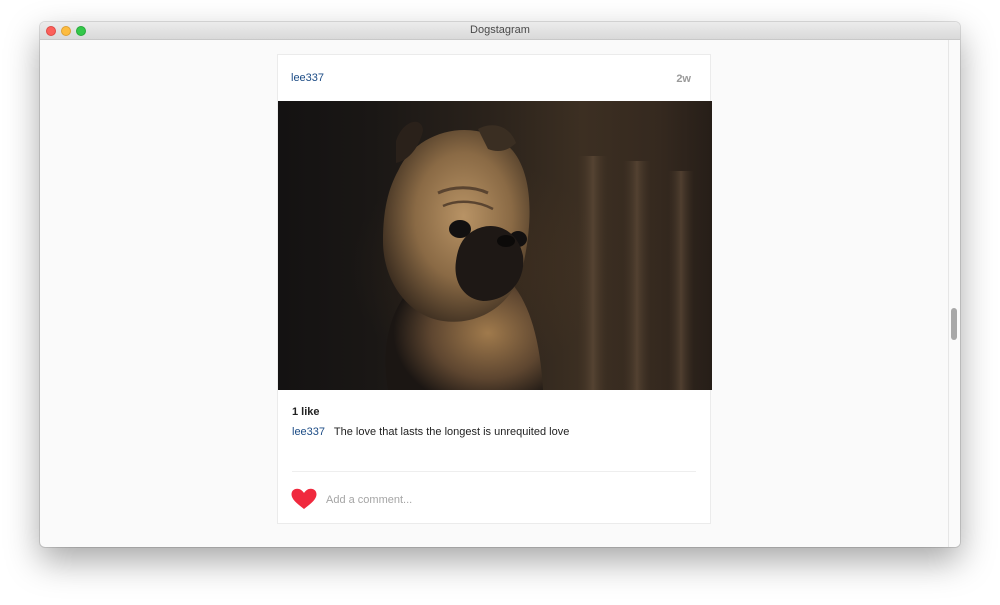  I want to click on comment-input, so click(506, 500).